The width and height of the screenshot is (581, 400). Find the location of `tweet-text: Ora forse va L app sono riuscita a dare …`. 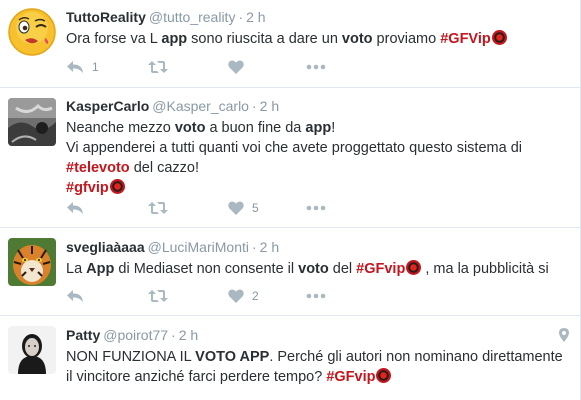

tweet-text: Ora forse va L app sono riuscita a dare … is located at coordinates (318, 39).